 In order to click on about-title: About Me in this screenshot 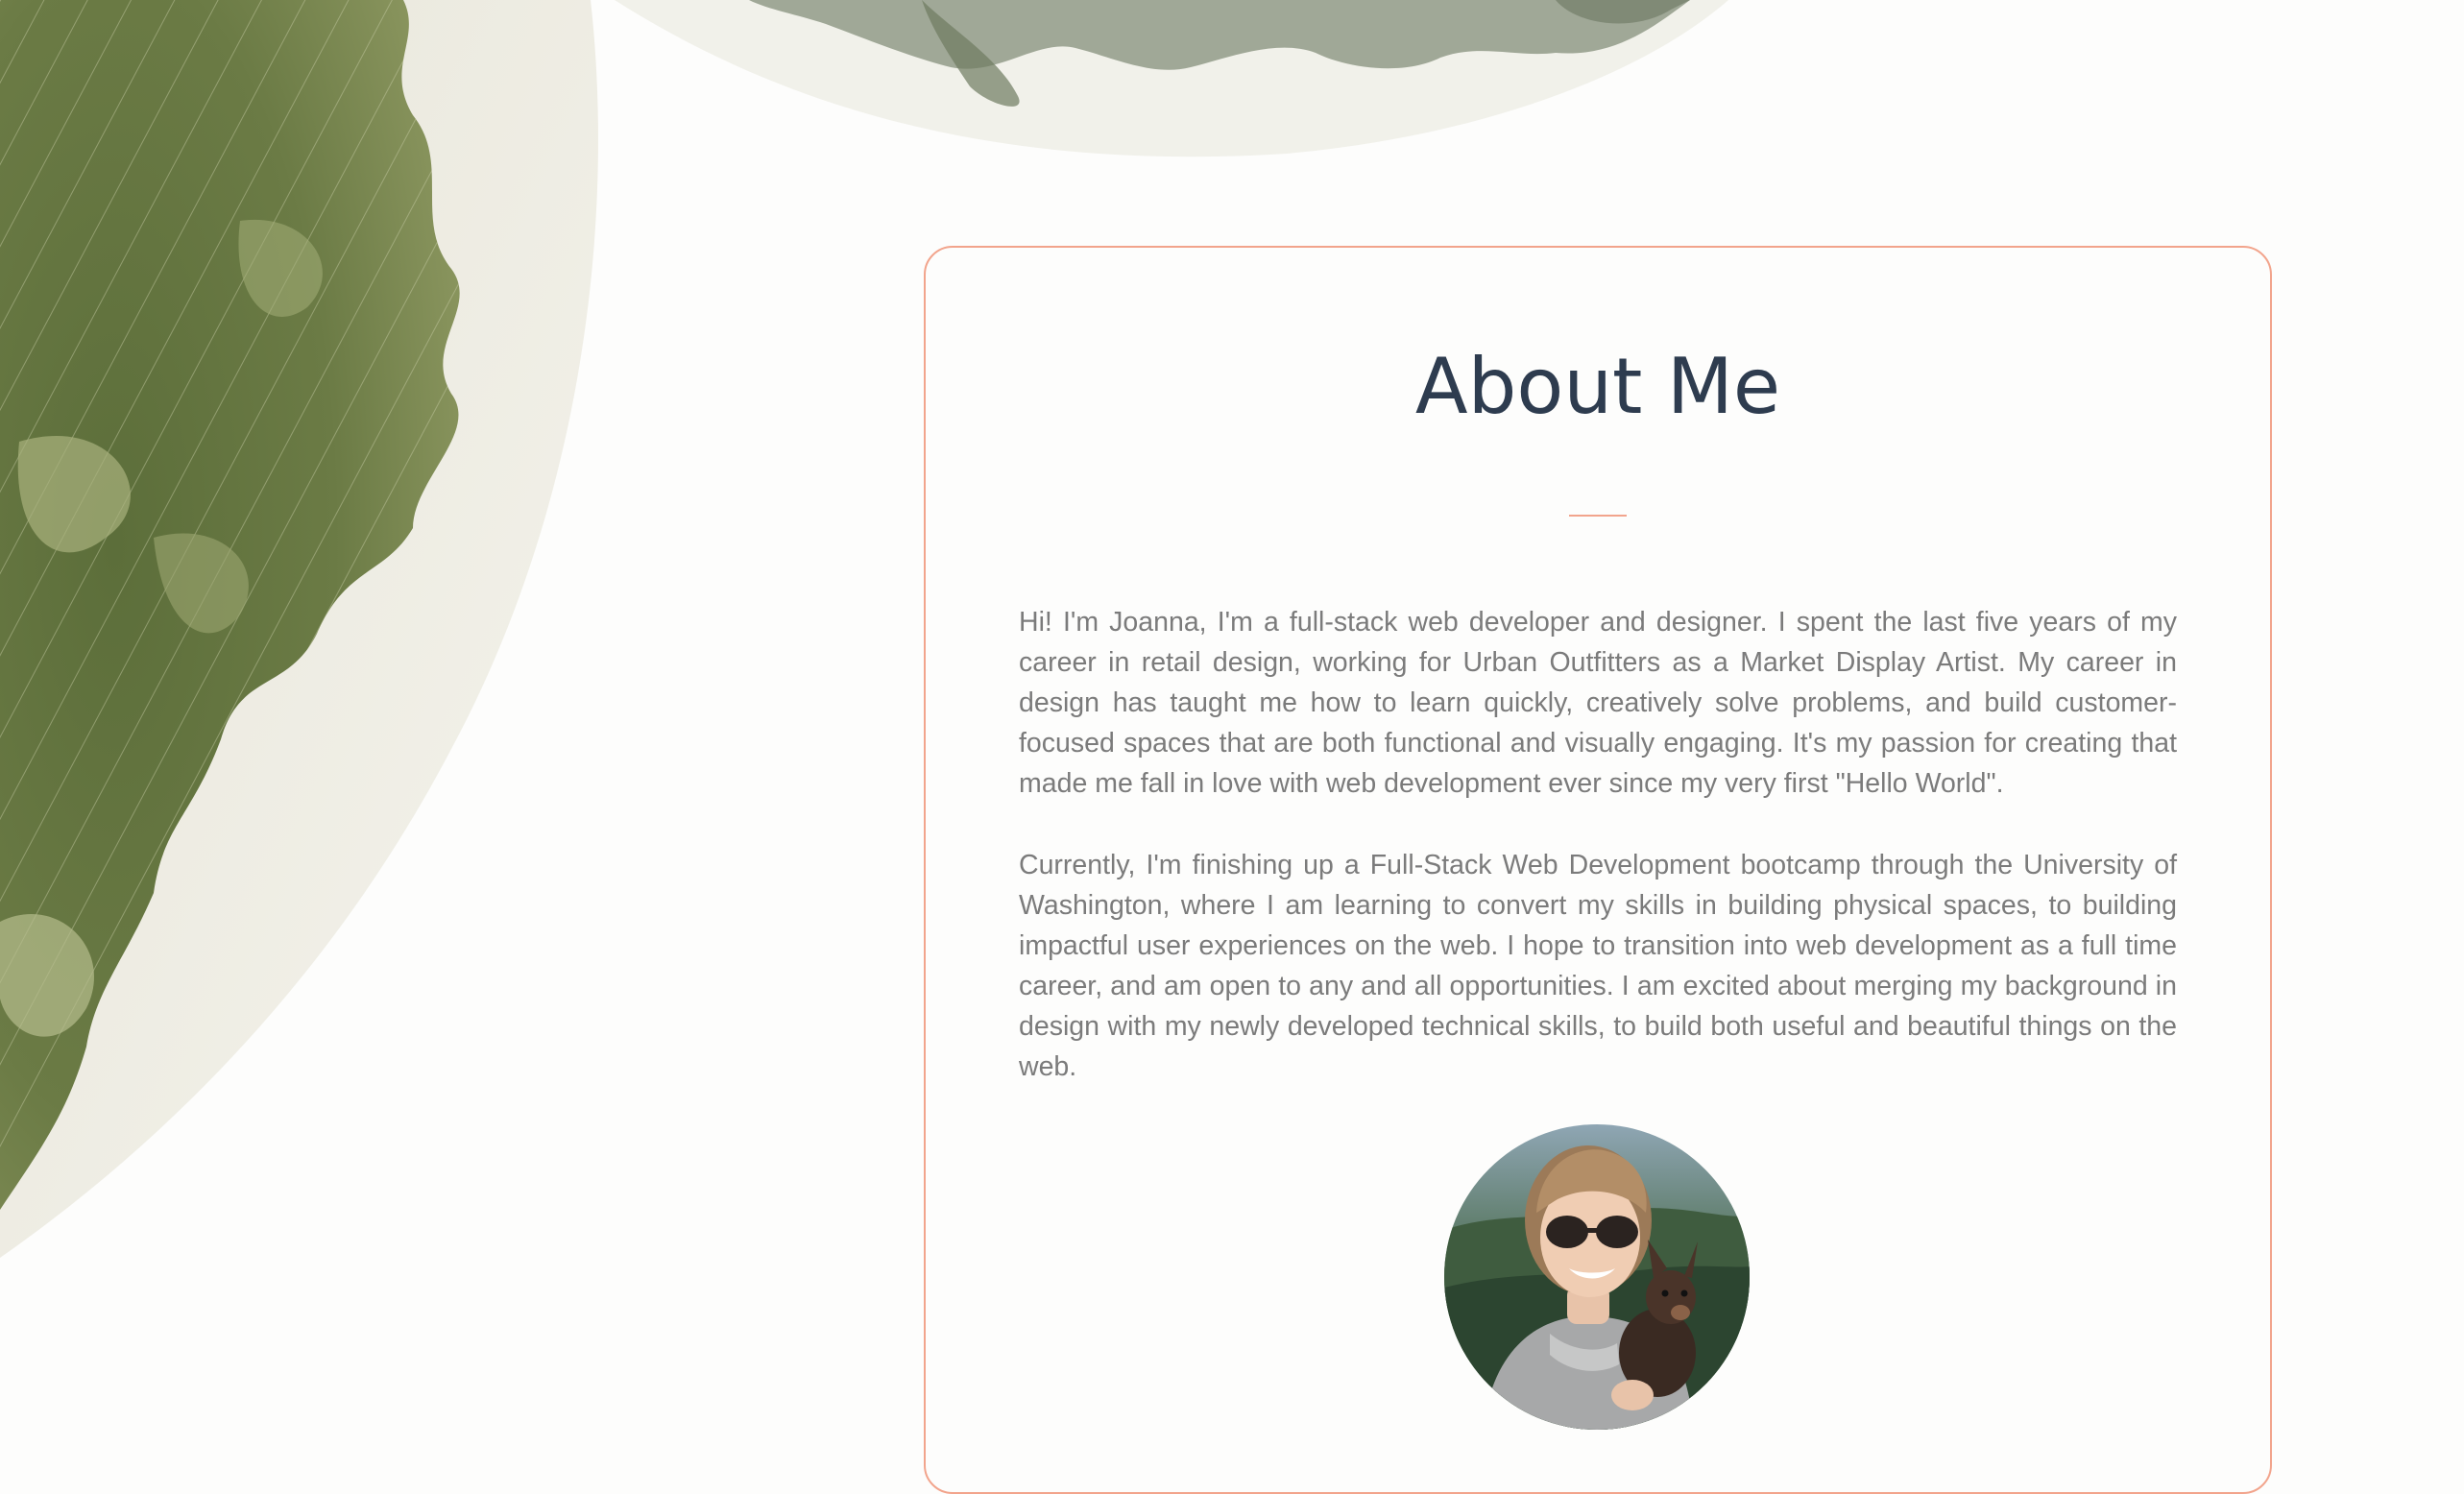, I will do `click(1598, 387)`.